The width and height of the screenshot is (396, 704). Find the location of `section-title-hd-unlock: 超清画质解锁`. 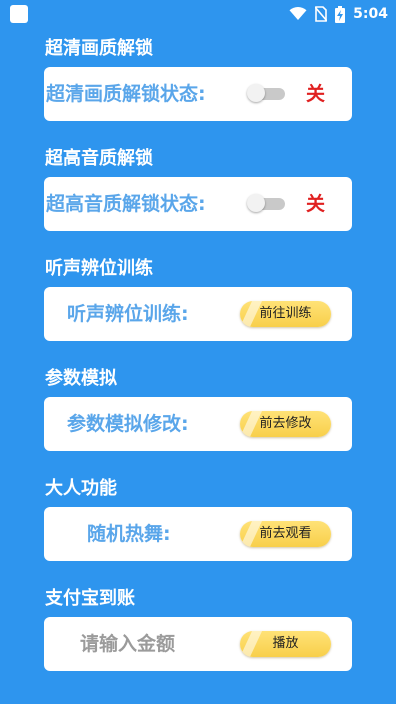

section-title-hd-unlock: 超清画质解锁 is located at coordinates (99, 48).